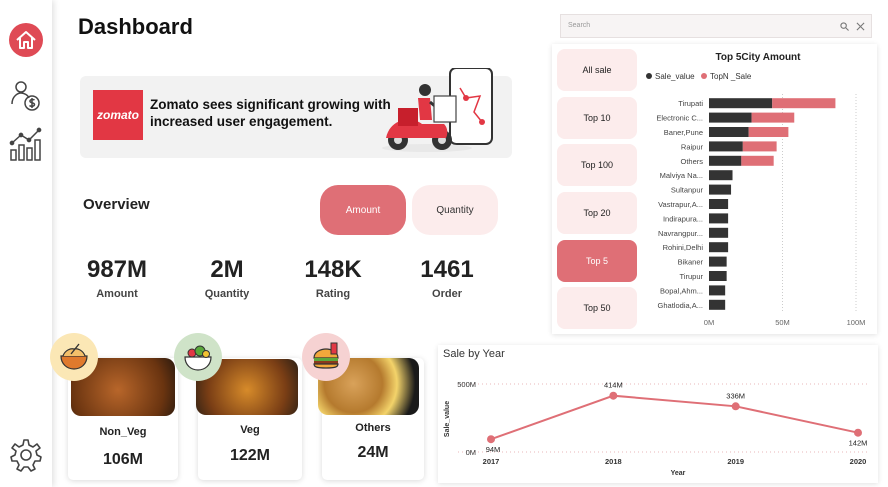  Describe the element at coordinates (227, 294) in the screenshot. I see `kpi-label: Quantity` at that location.